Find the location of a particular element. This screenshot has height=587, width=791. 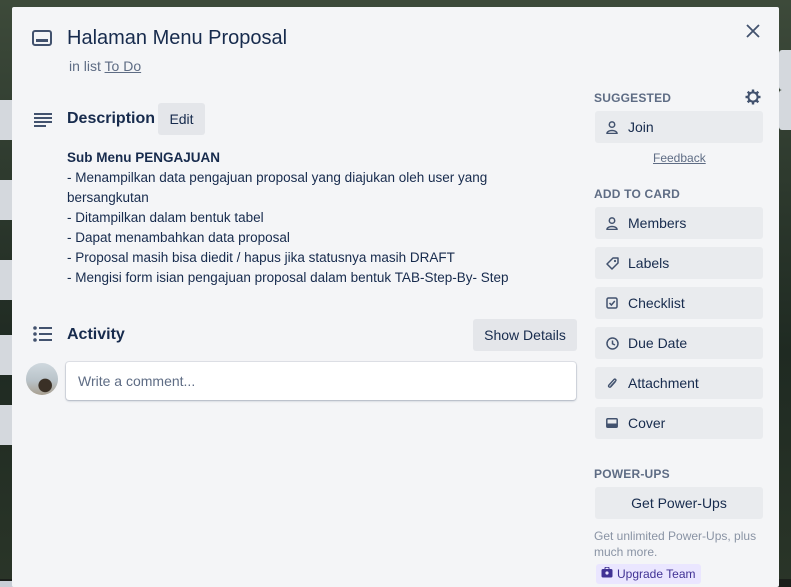

get-power-ups-button: Get Power-Ups is located at coordinates (679, 503).